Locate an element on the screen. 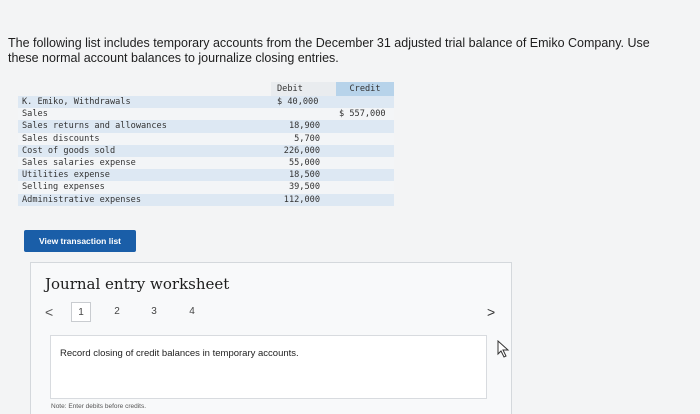 This screenshot has height=414, width=700. table-row: Cost of goods sold 226,000 is located at coordinates (206, 150).